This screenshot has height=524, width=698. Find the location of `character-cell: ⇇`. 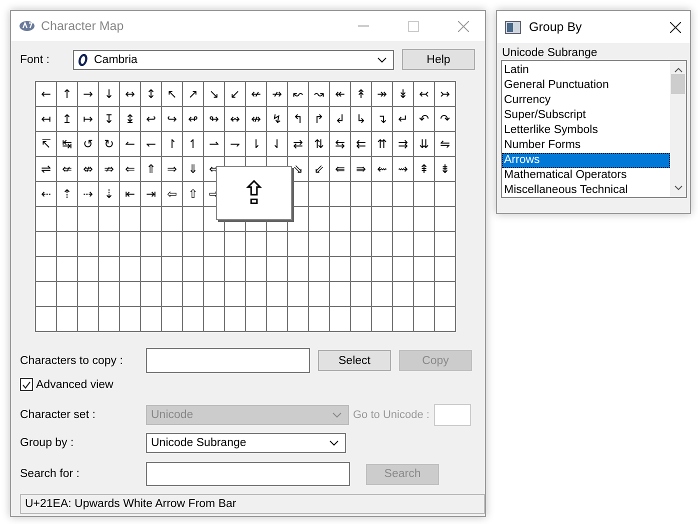

character-cell: ⇇ is located at coordinates (361, 144).